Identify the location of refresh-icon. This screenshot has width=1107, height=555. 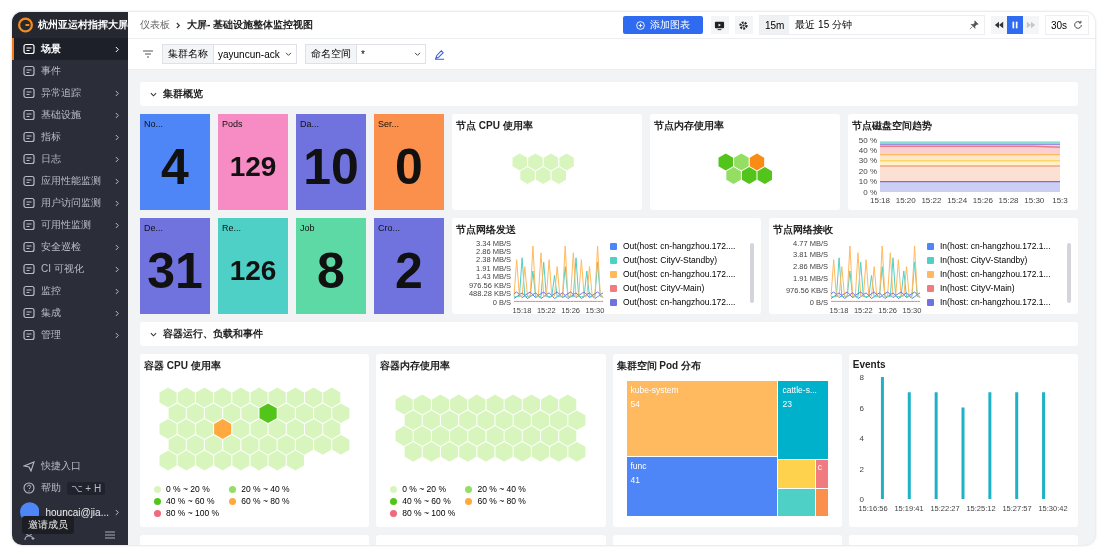
(1078, 25).